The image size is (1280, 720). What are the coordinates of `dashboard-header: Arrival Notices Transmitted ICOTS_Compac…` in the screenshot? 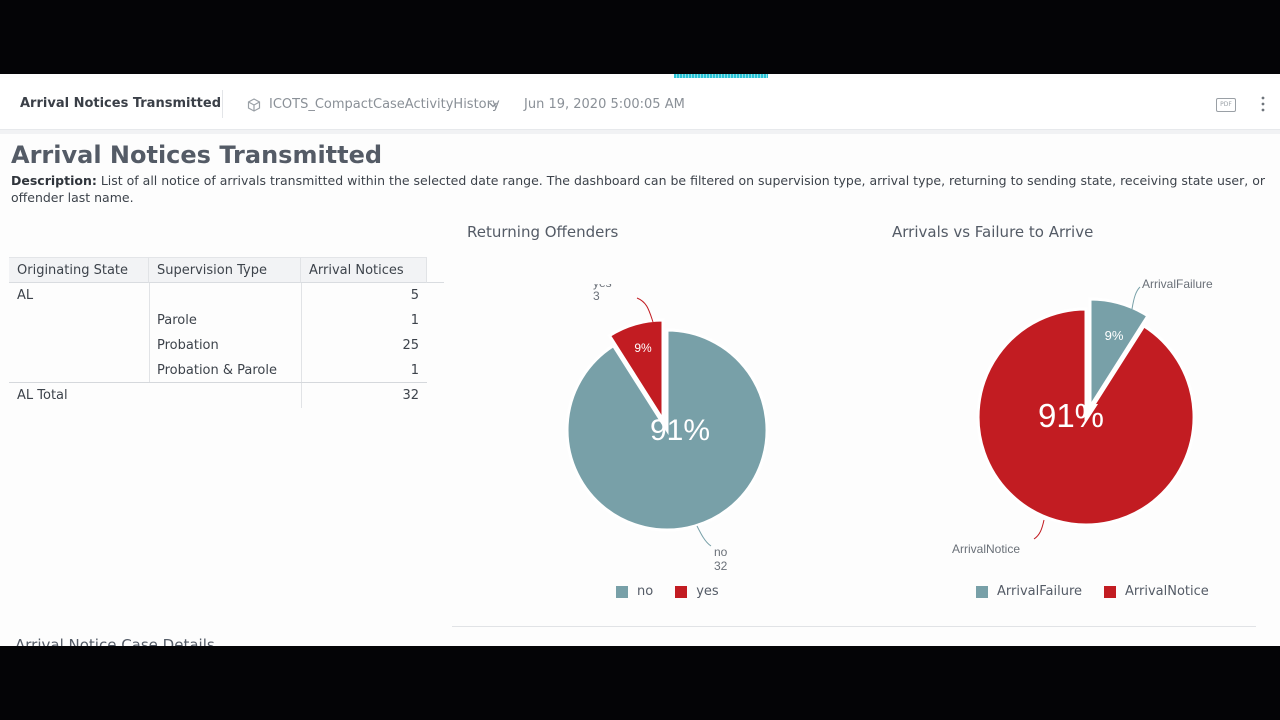 It's located at (640, 104).